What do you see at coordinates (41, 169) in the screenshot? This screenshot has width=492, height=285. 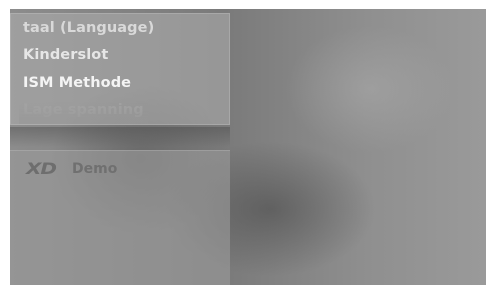 I see `xd-logo-icon: XD` at bounding box center [41, 169].